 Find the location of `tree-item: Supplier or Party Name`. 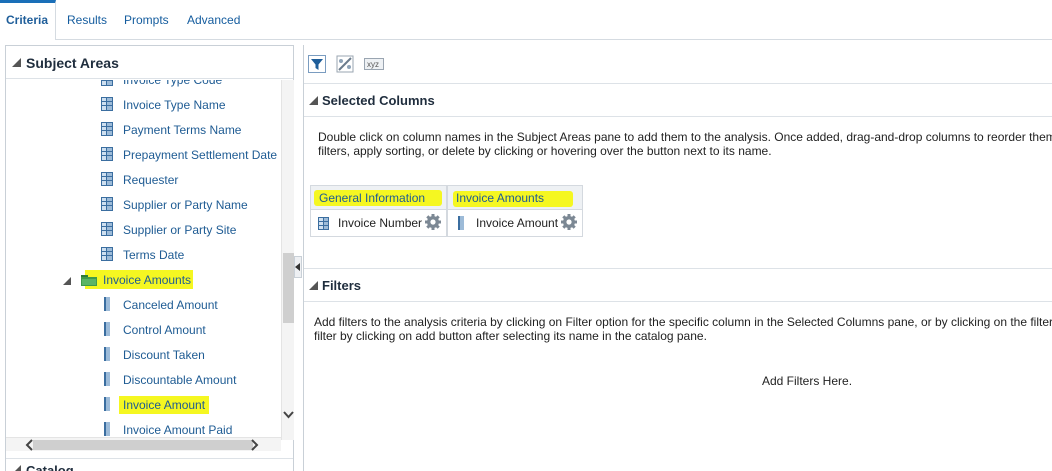

tree-item: Supplier or Party Name is located at coordinates (191, 205).